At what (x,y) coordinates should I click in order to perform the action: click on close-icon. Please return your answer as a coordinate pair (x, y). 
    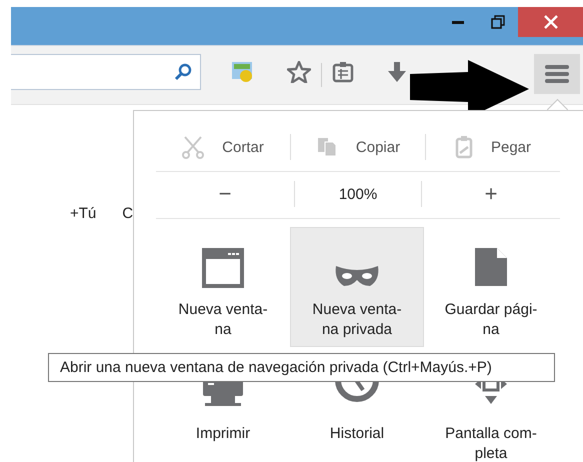
    Looking at the image, I should click on (551, 22).